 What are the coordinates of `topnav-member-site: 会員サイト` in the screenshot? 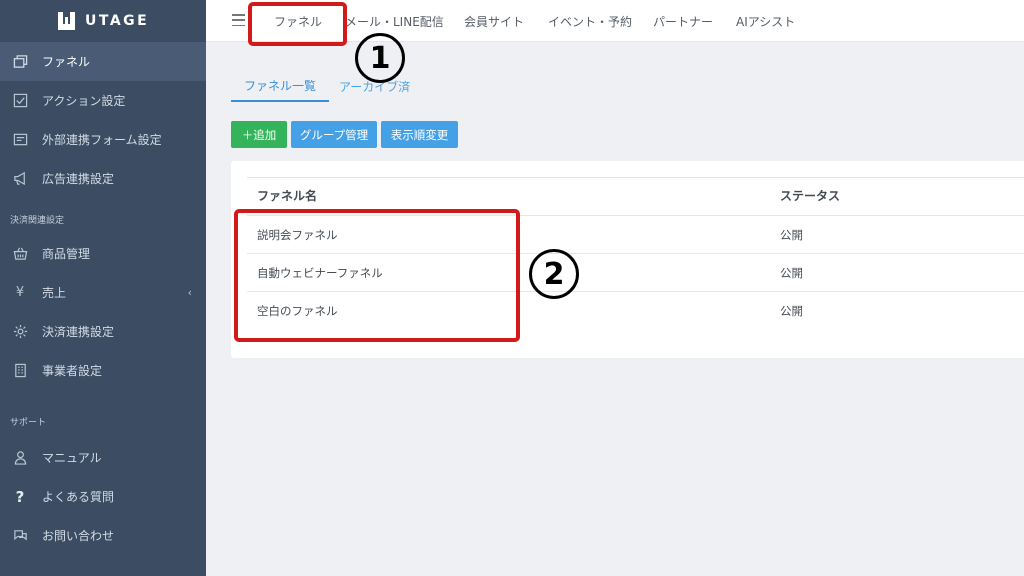 It's located at (494, 21).